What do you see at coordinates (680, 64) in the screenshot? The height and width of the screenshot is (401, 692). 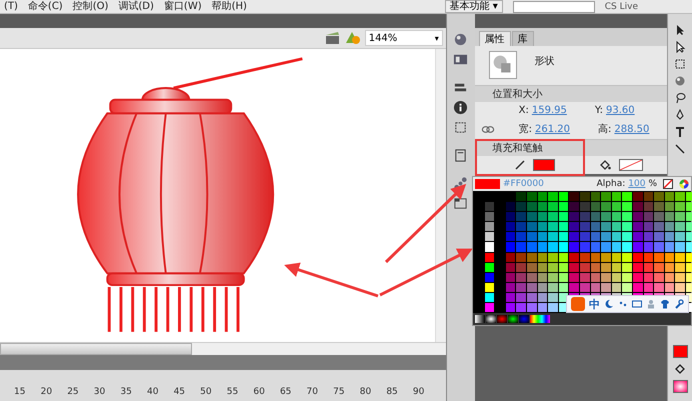 I see `transform-tool-icon` at bounding box center [680, 64].